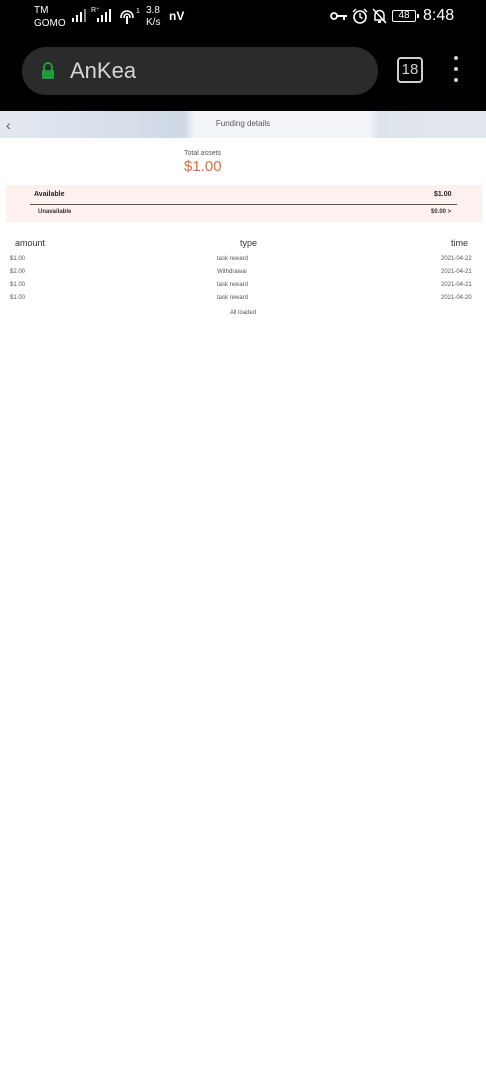  Describe the element at coordinates (103, 71) in the screenshot. I see `url-text: AnKea` at that location.